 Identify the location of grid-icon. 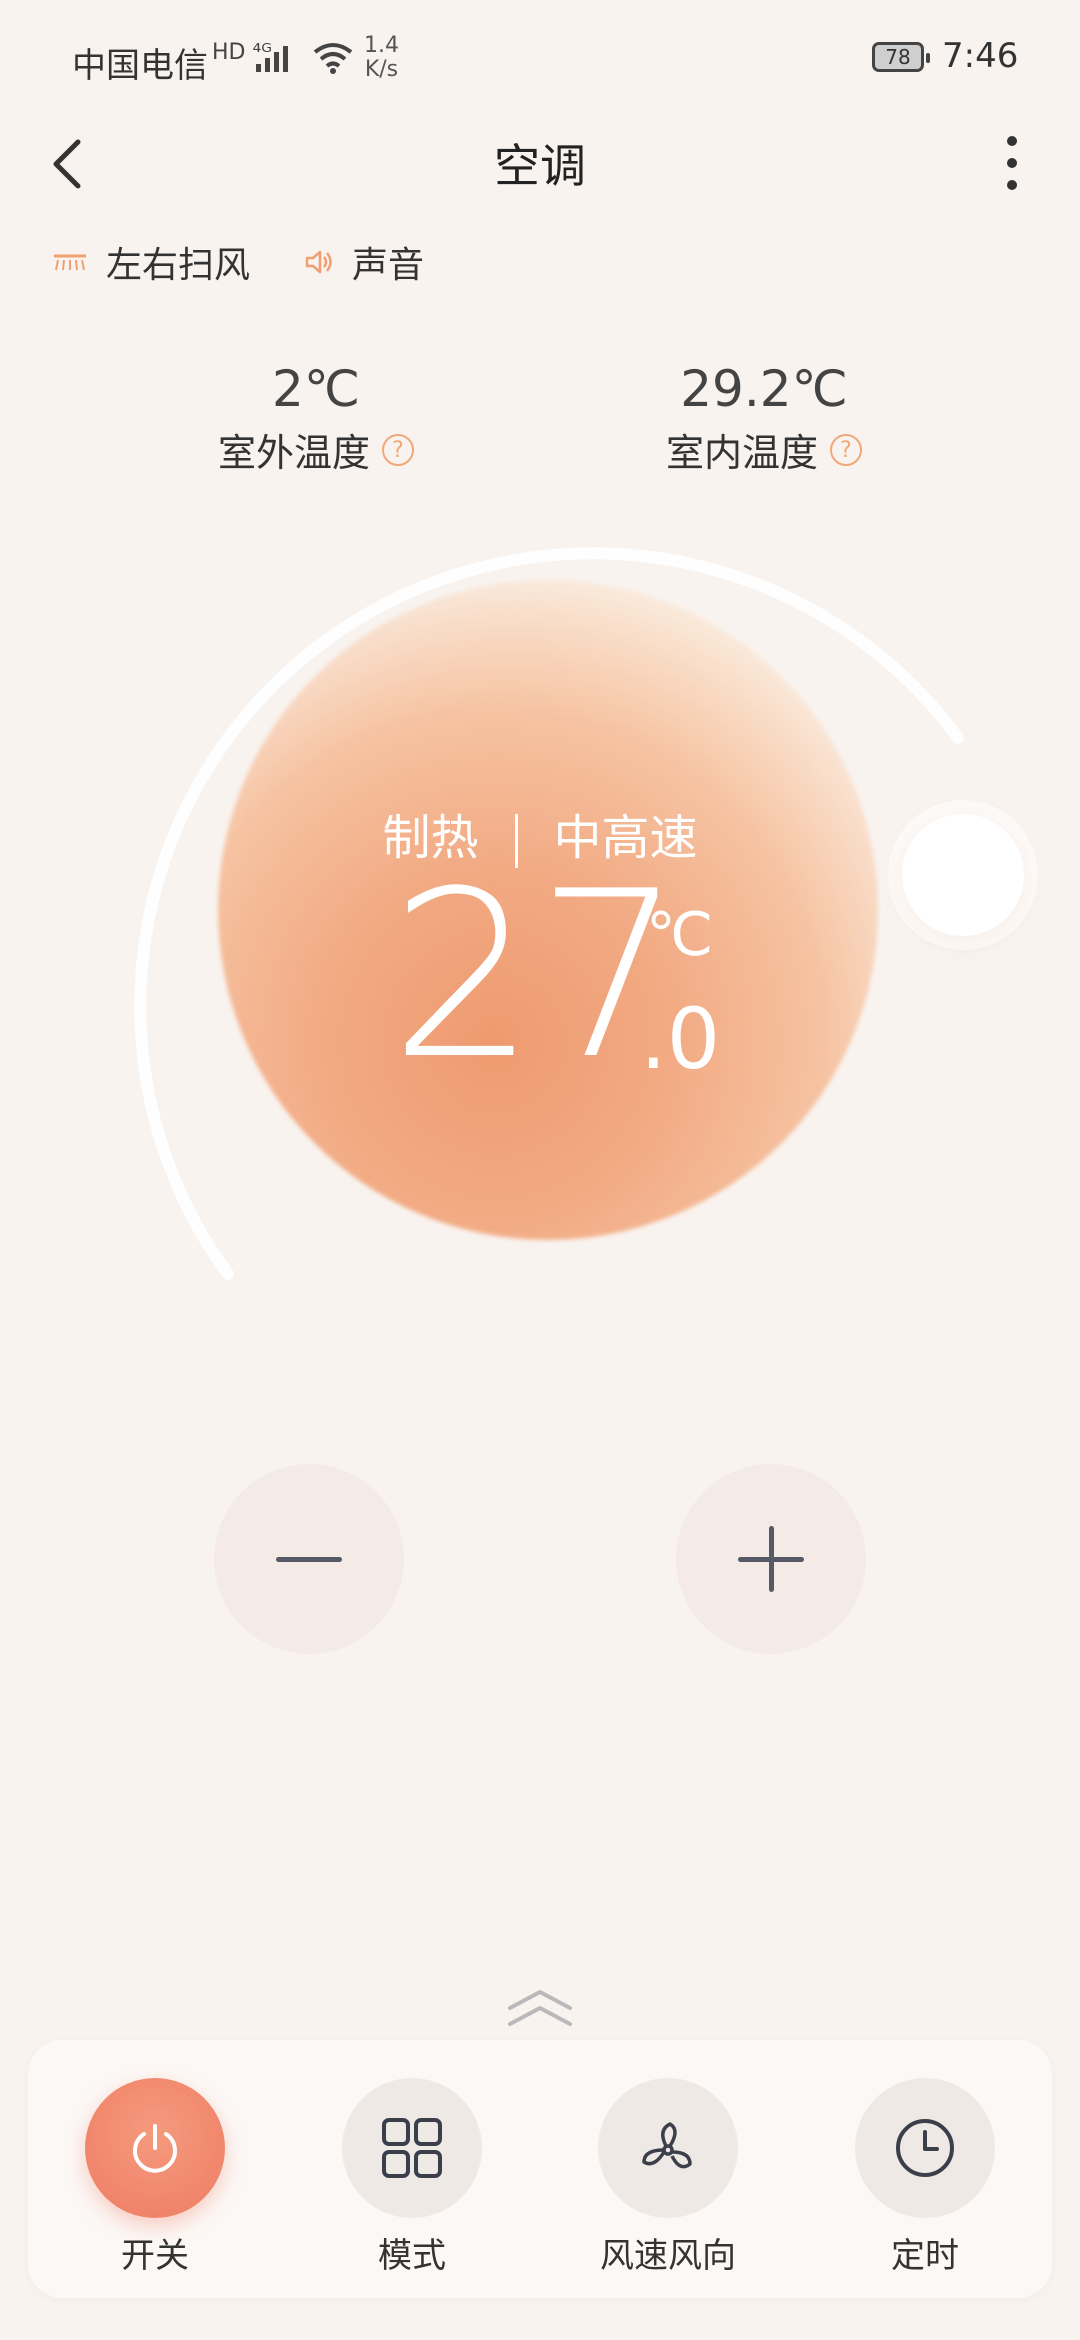
(412, 2148).